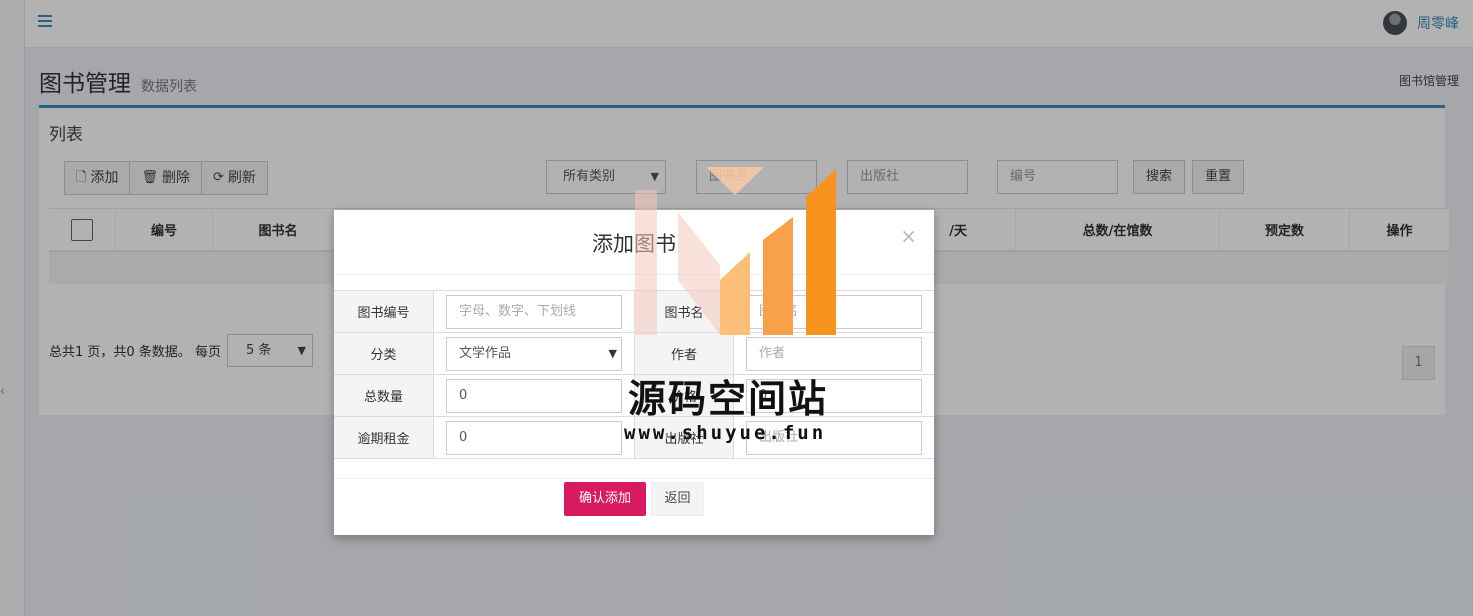 The image size is (1473, 616). I want to click on confirm-add-button: 确认添加, so click(605, 499).